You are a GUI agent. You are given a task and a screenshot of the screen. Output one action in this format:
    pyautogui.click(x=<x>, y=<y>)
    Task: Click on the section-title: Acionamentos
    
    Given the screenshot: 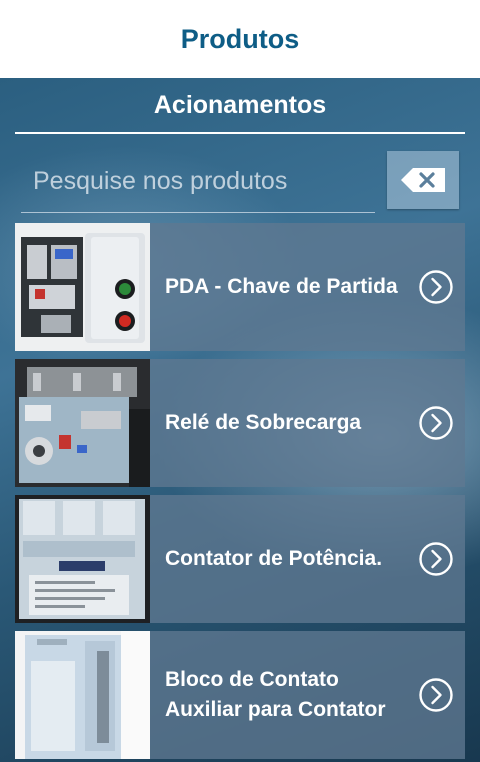 What is the action you would take?
    pyautogui.click(x=240, y=104)
    